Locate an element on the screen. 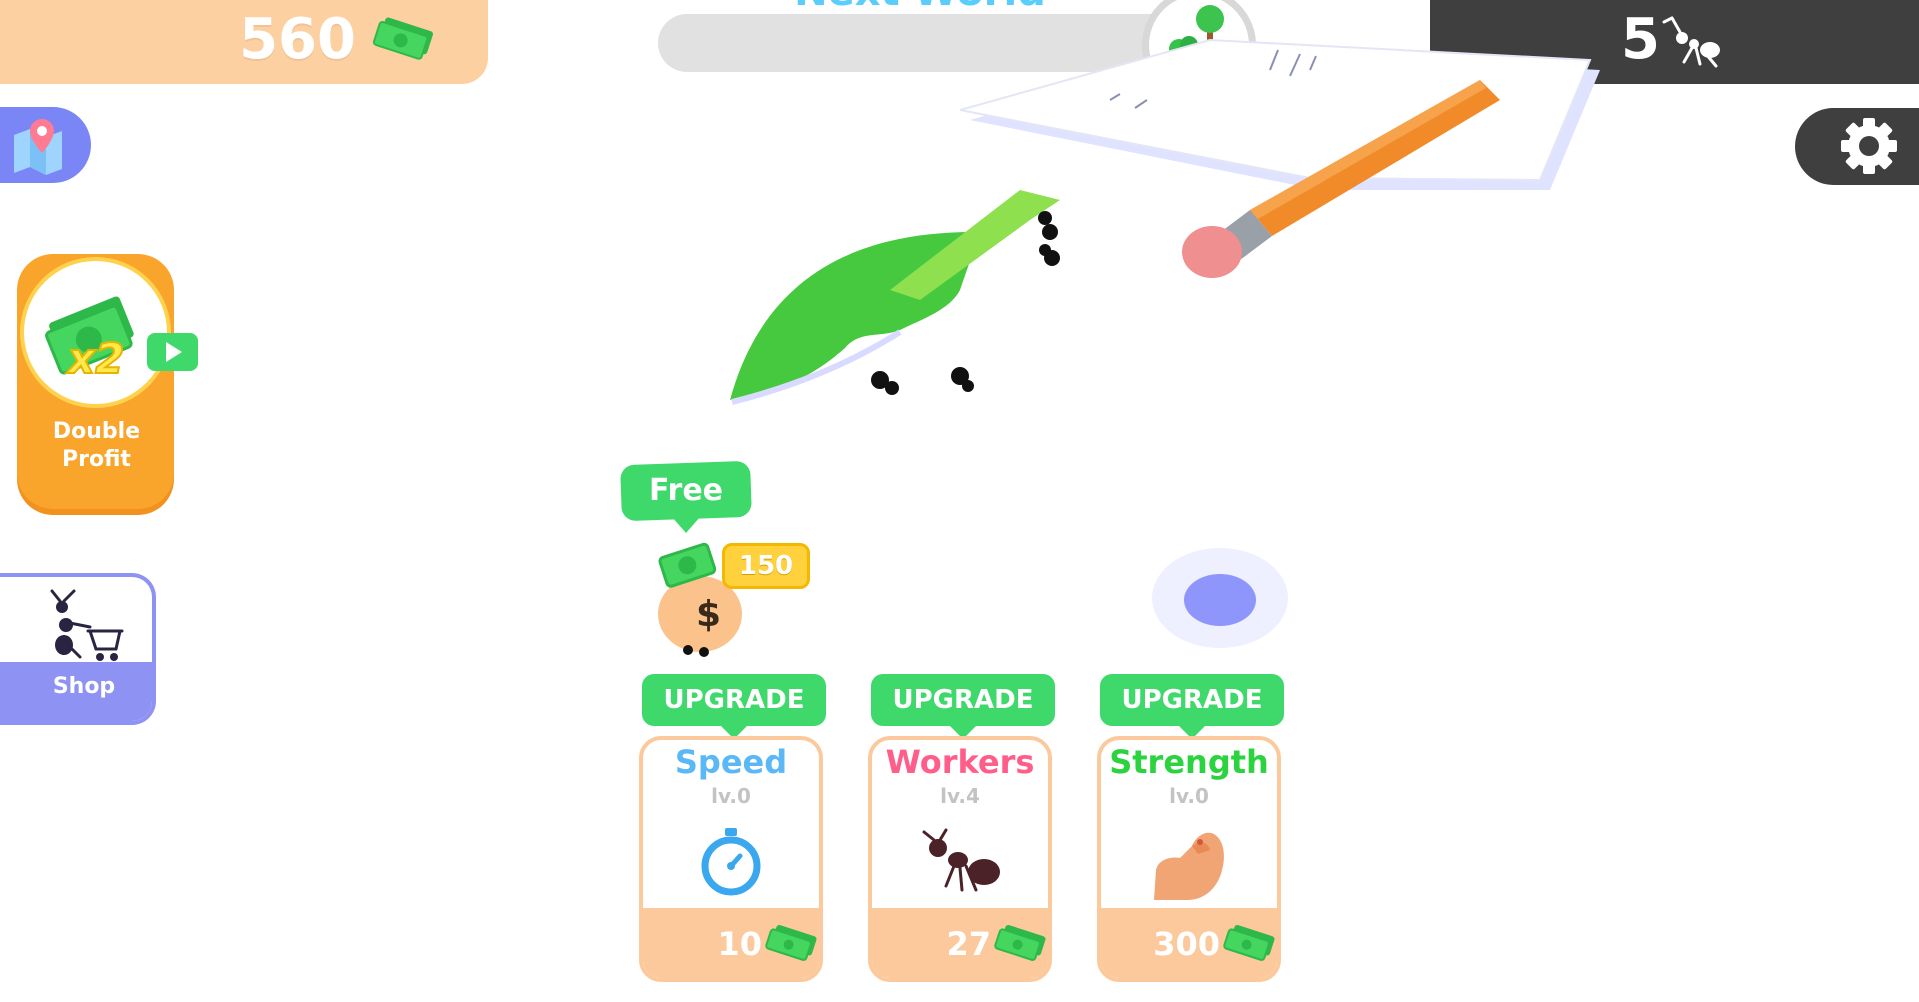 The image size is (1919, 1002). pencil is located at coordinates (1341, 179).